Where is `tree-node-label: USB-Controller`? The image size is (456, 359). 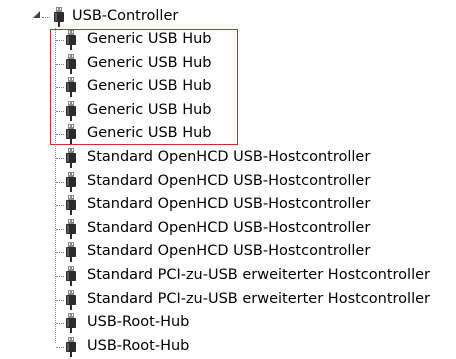 tree-node-label: USB-Controller is located at coordinates (125, 16).